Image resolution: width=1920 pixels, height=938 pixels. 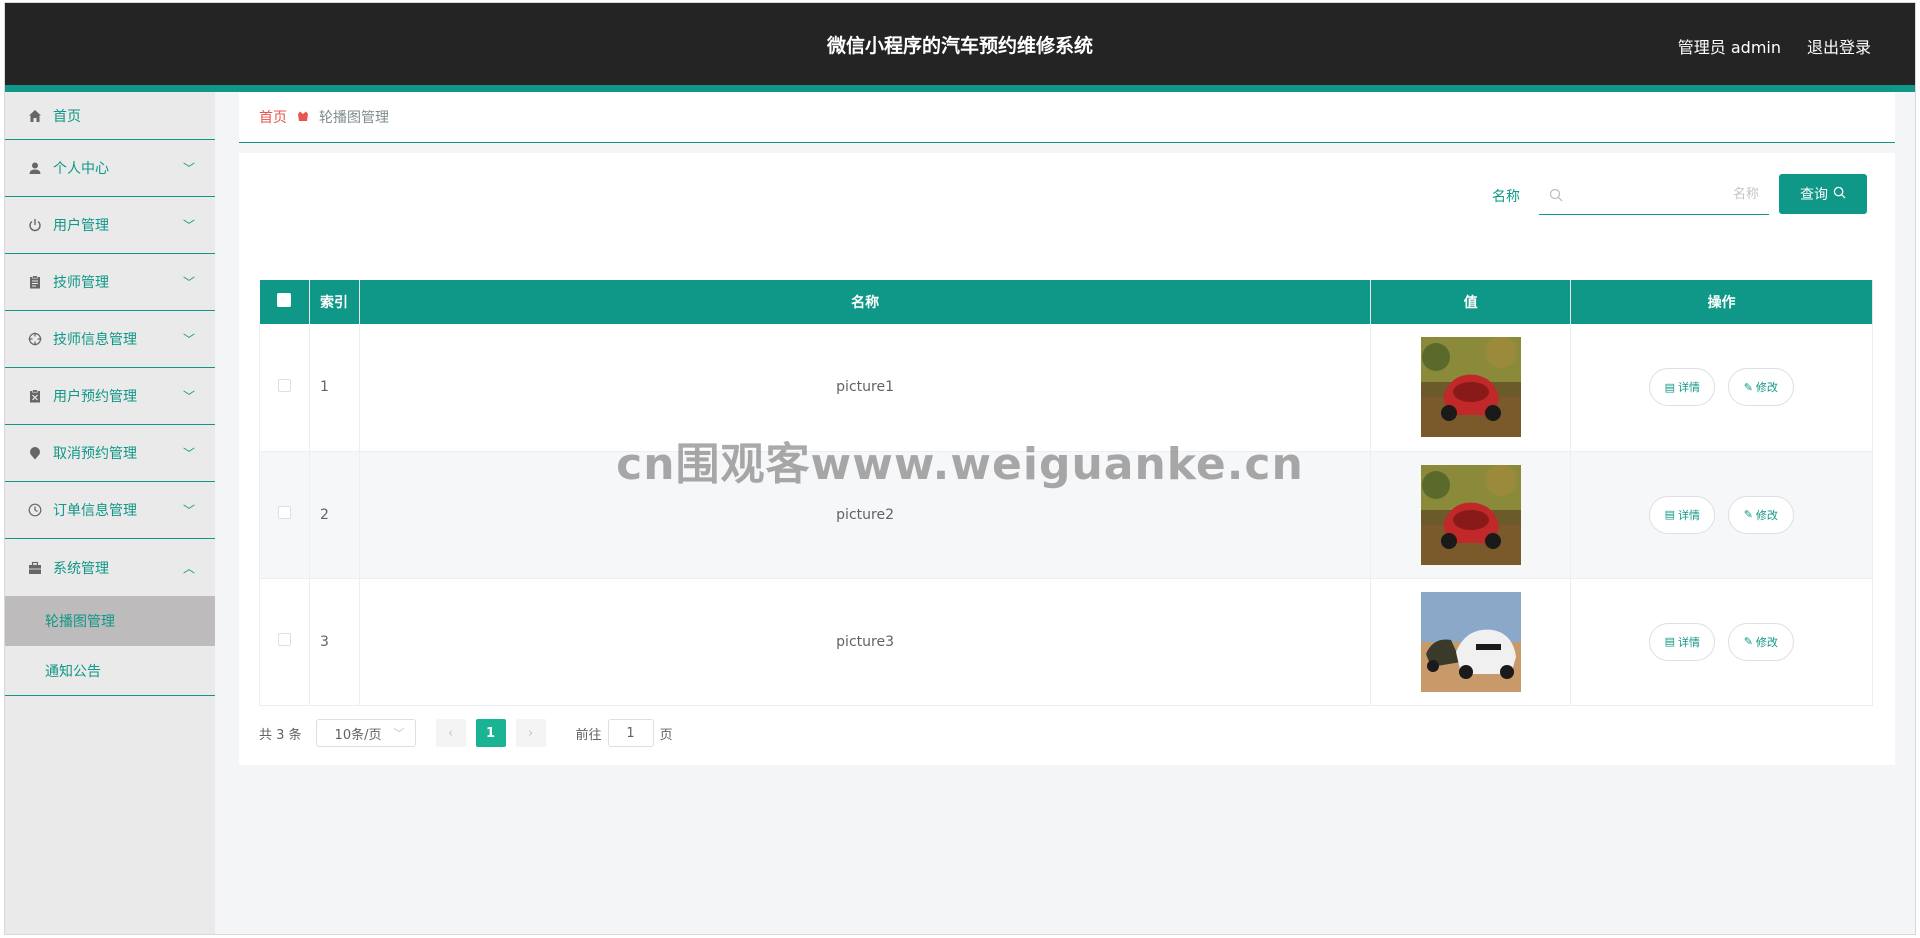 I want to click on table-header-row: 索引 名称 值 操作, so click(x=1066, y=302).